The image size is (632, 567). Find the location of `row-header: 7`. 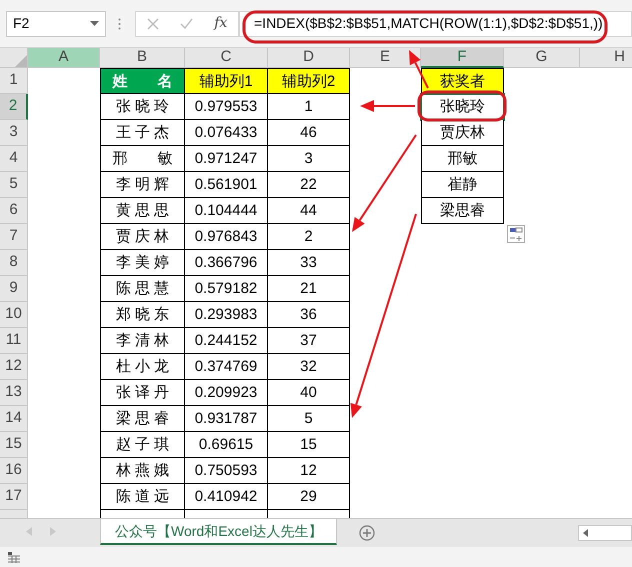

row-header: 7 is located at coordinates (14, 237).